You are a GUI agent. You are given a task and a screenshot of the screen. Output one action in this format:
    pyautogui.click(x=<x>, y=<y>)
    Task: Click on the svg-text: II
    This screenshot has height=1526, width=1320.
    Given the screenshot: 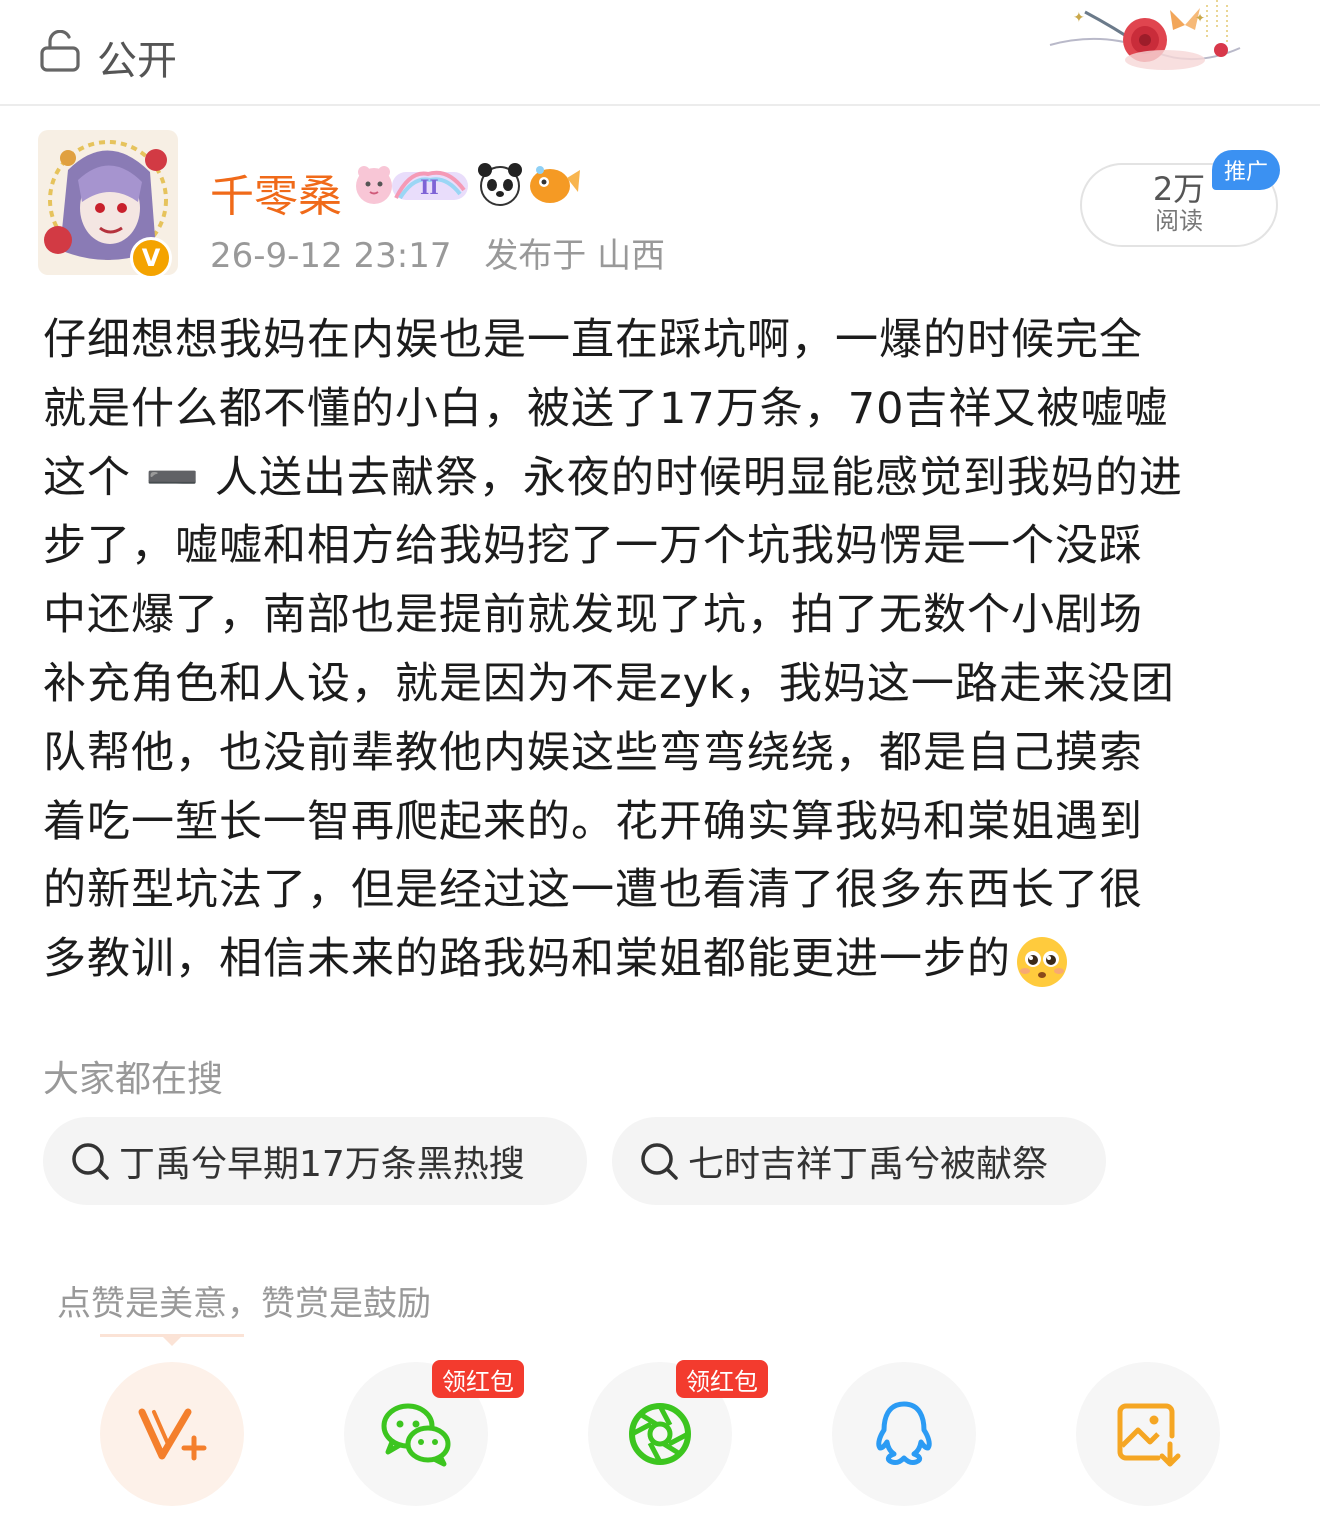 What is the action you would take?
    pyautogui.click(x=429, y=187)
    